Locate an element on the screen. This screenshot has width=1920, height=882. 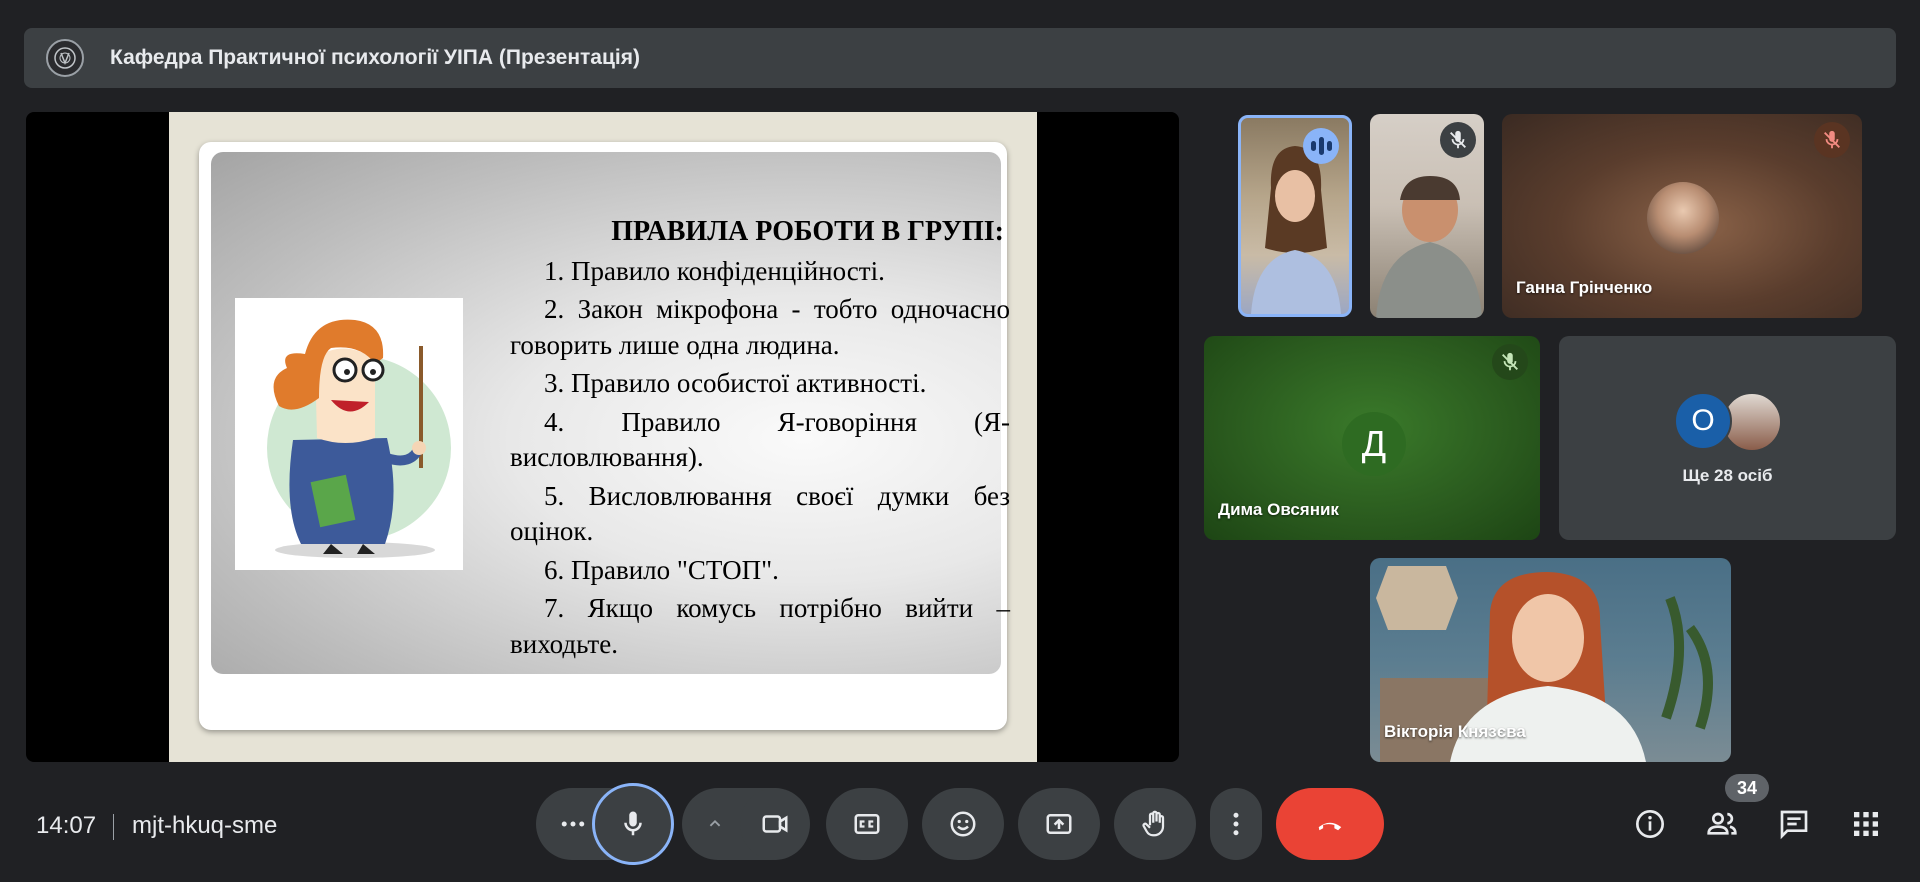
reactions-button is located at coordinates (963, 824).